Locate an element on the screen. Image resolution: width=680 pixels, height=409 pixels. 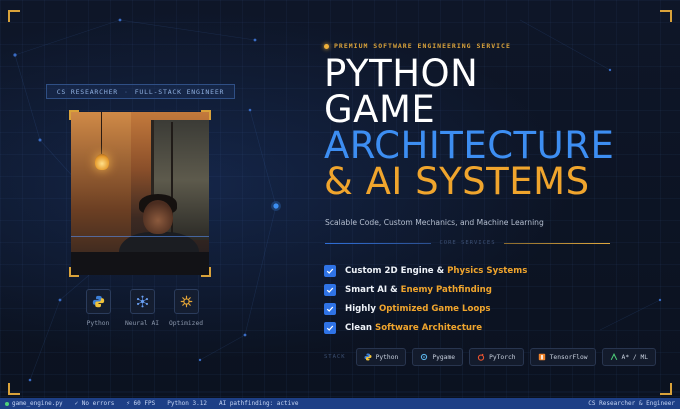
corner-bracket-bottom-left is located at coordinates (14, 389).